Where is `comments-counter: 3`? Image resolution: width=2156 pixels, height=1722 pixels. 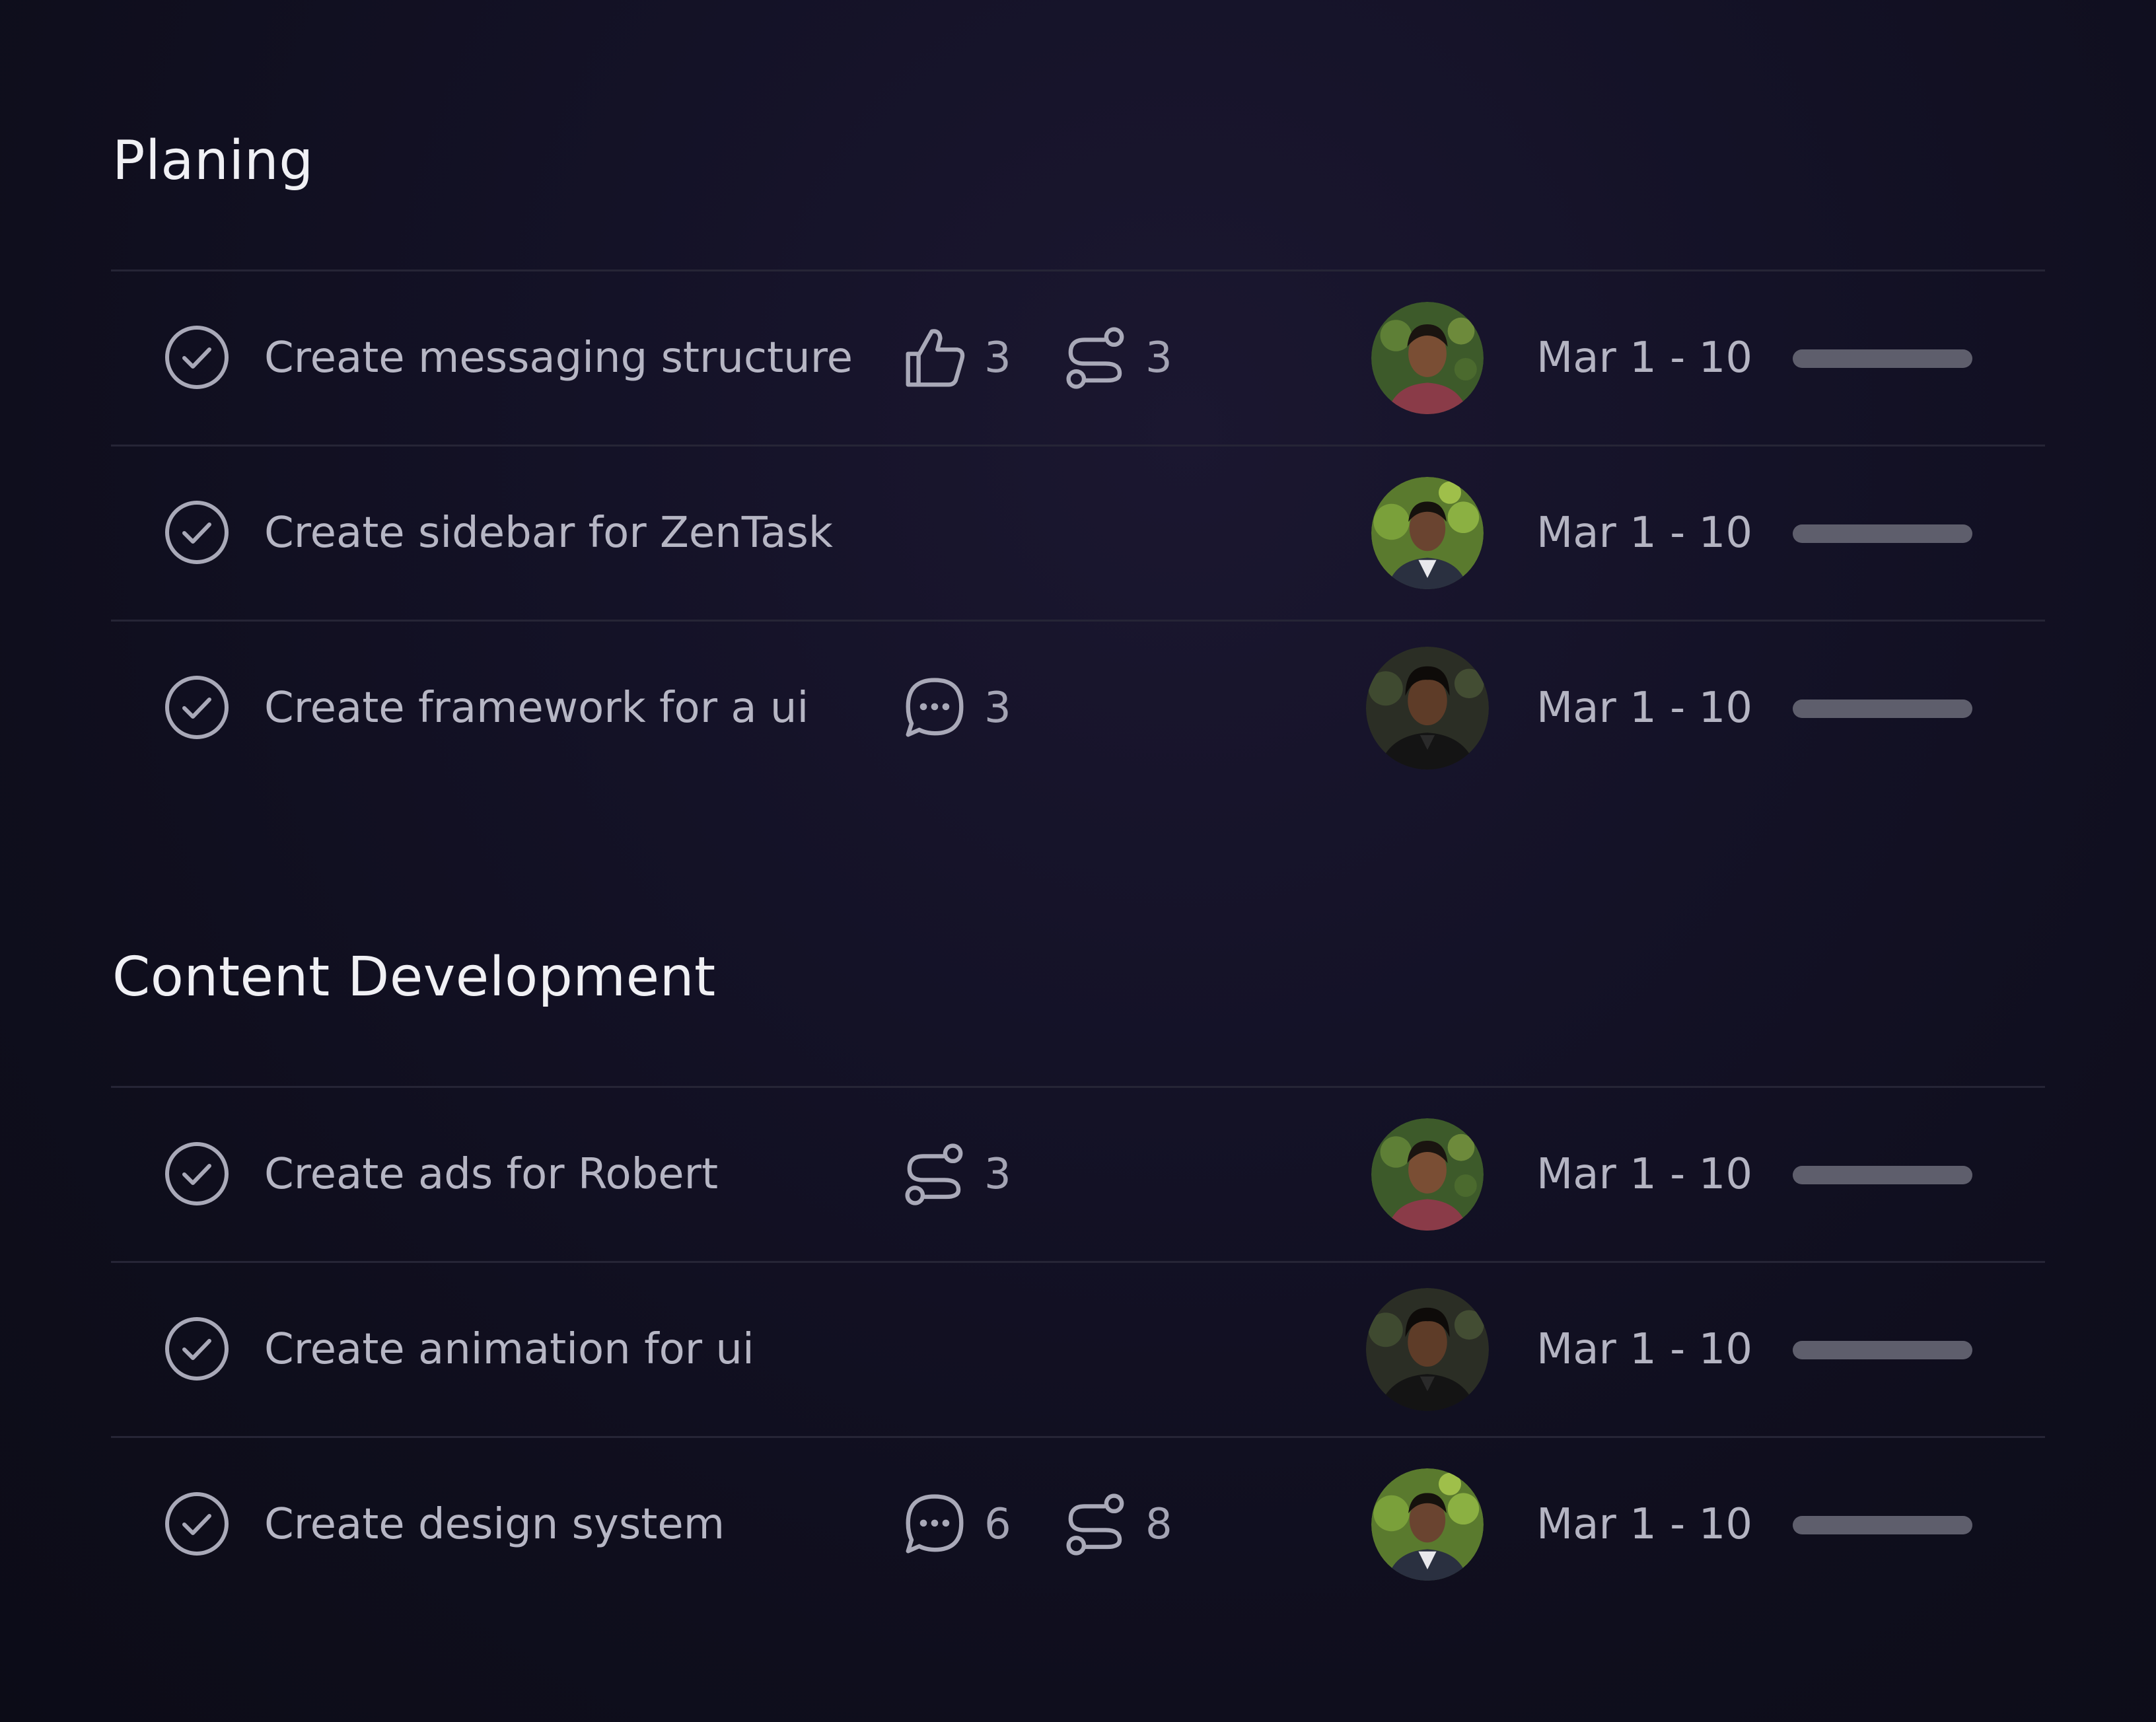 comments-counter: 3 is located at coordinates (955, 708).